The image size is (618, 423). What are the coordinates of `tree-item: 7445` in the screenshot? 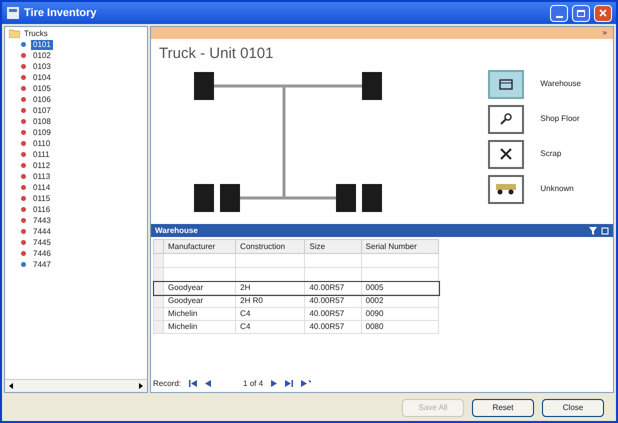 It's located at (42, 243).